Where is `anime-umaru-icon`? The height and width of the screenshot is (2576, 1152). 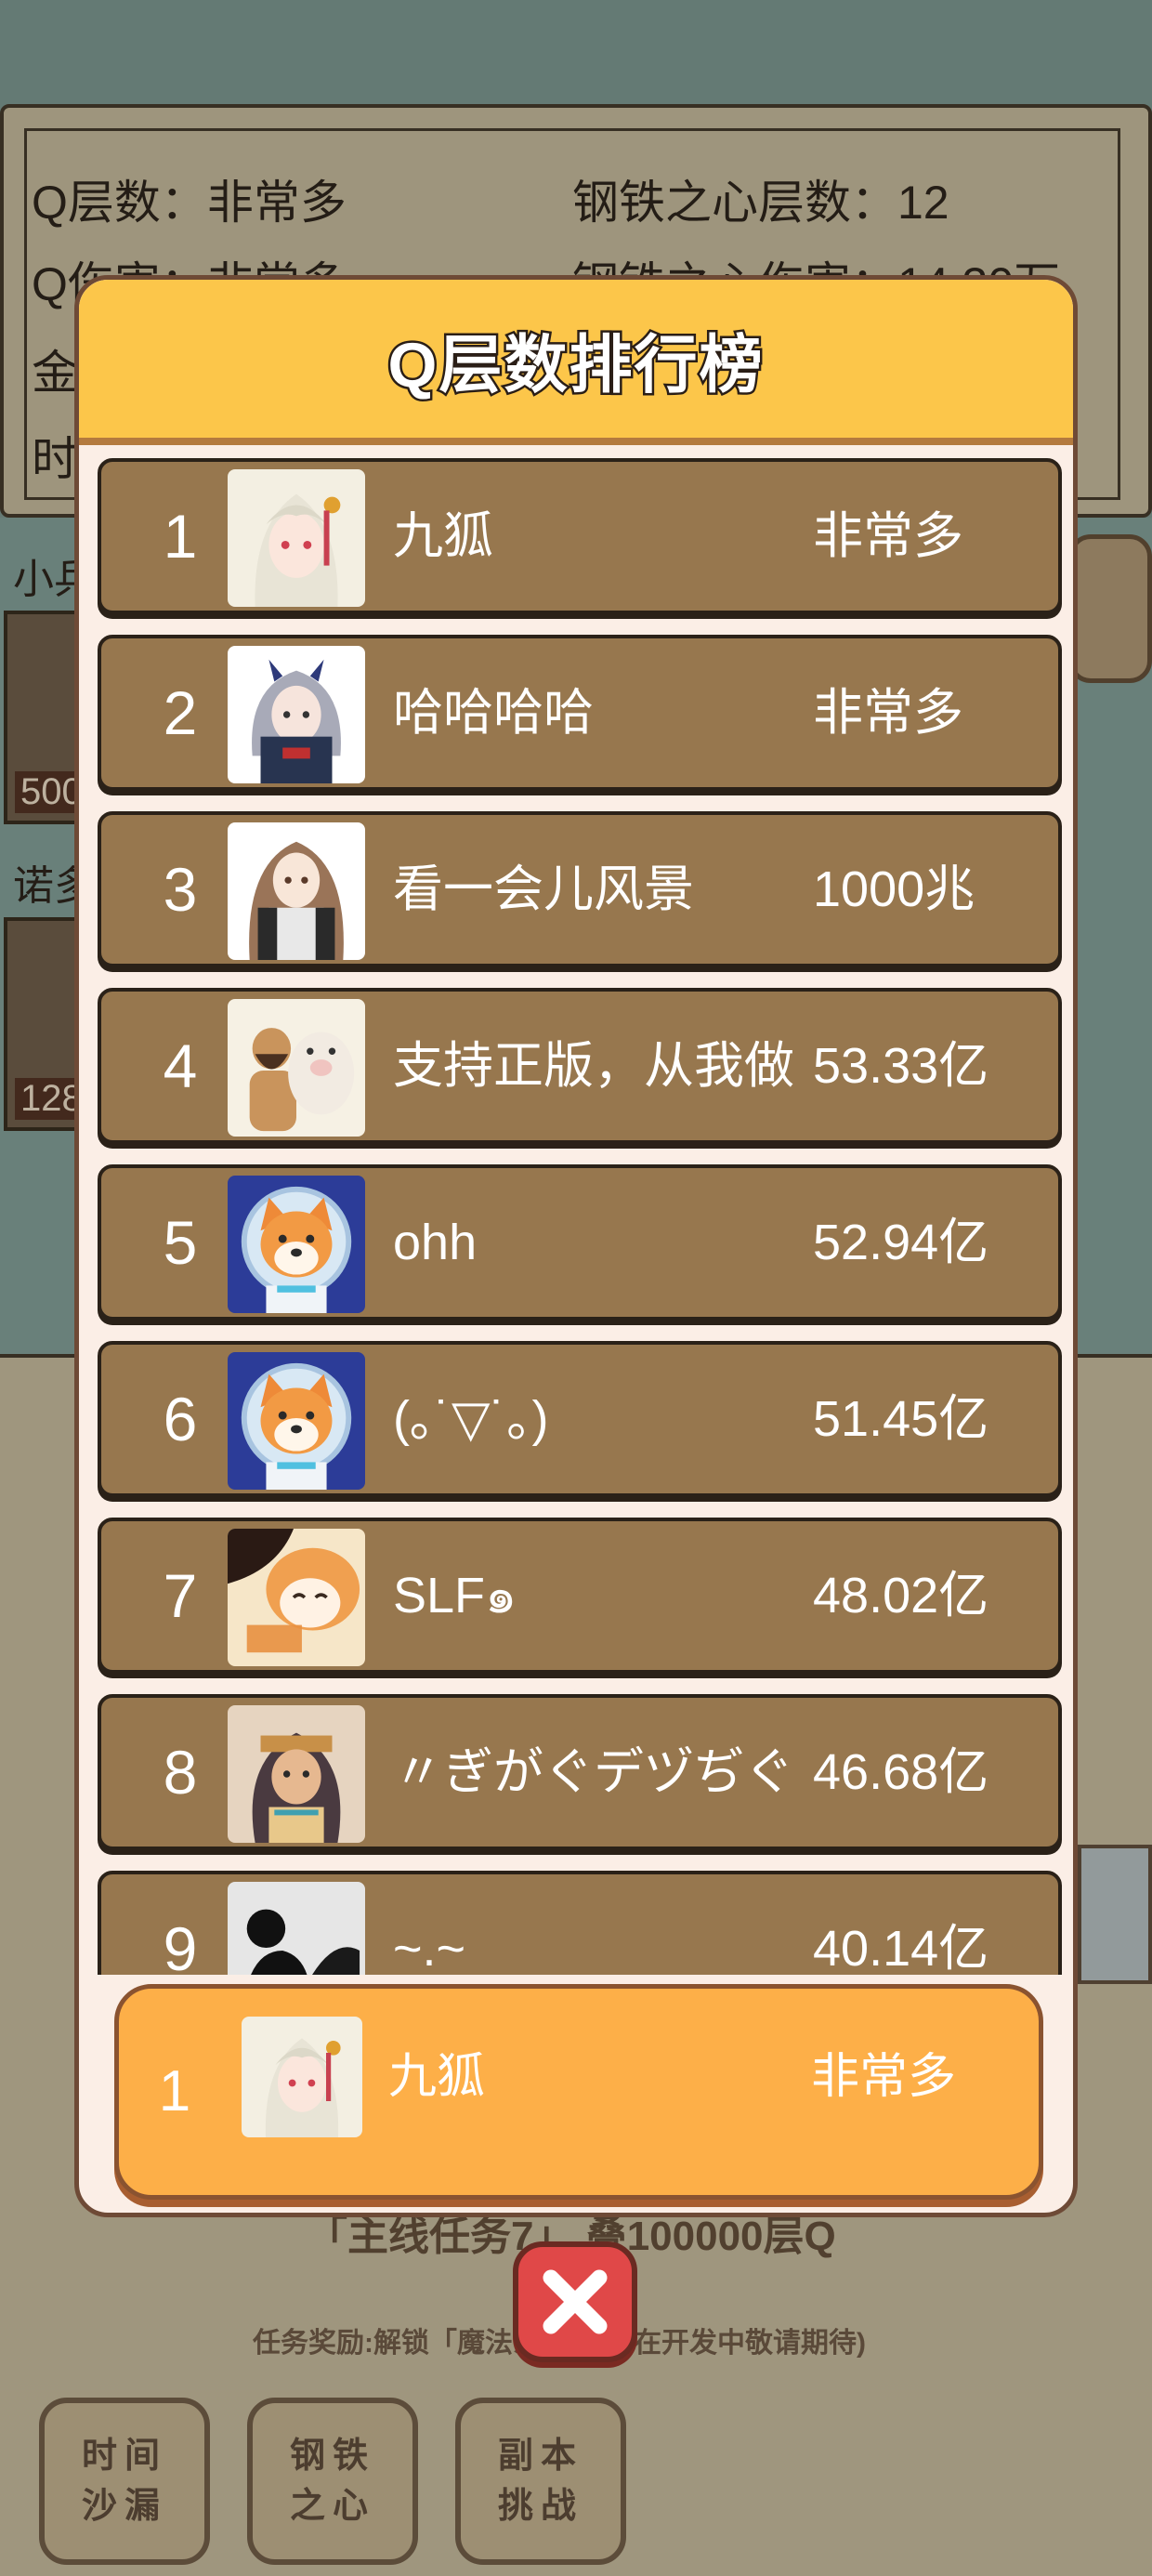
anime-umaru-icon is located at coordinates (296, 1597).